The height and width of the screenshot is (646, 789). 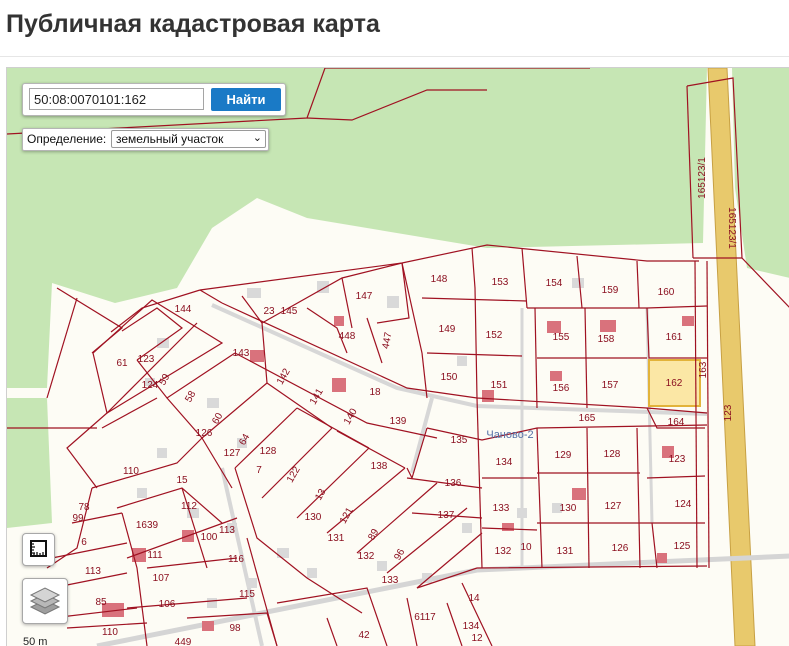 What do you see at coordinates (379, 466) in the screenshot?
I see `parcel-label: 138` at bounding box center [379, 466].